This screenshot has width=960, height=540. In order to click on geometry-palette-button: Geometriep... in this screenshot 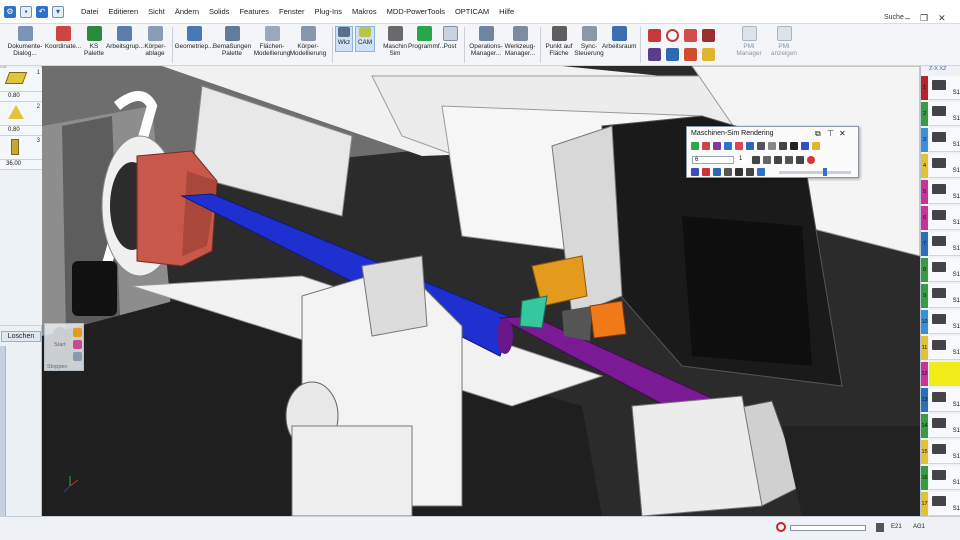, I will do `click(194, 38)`.